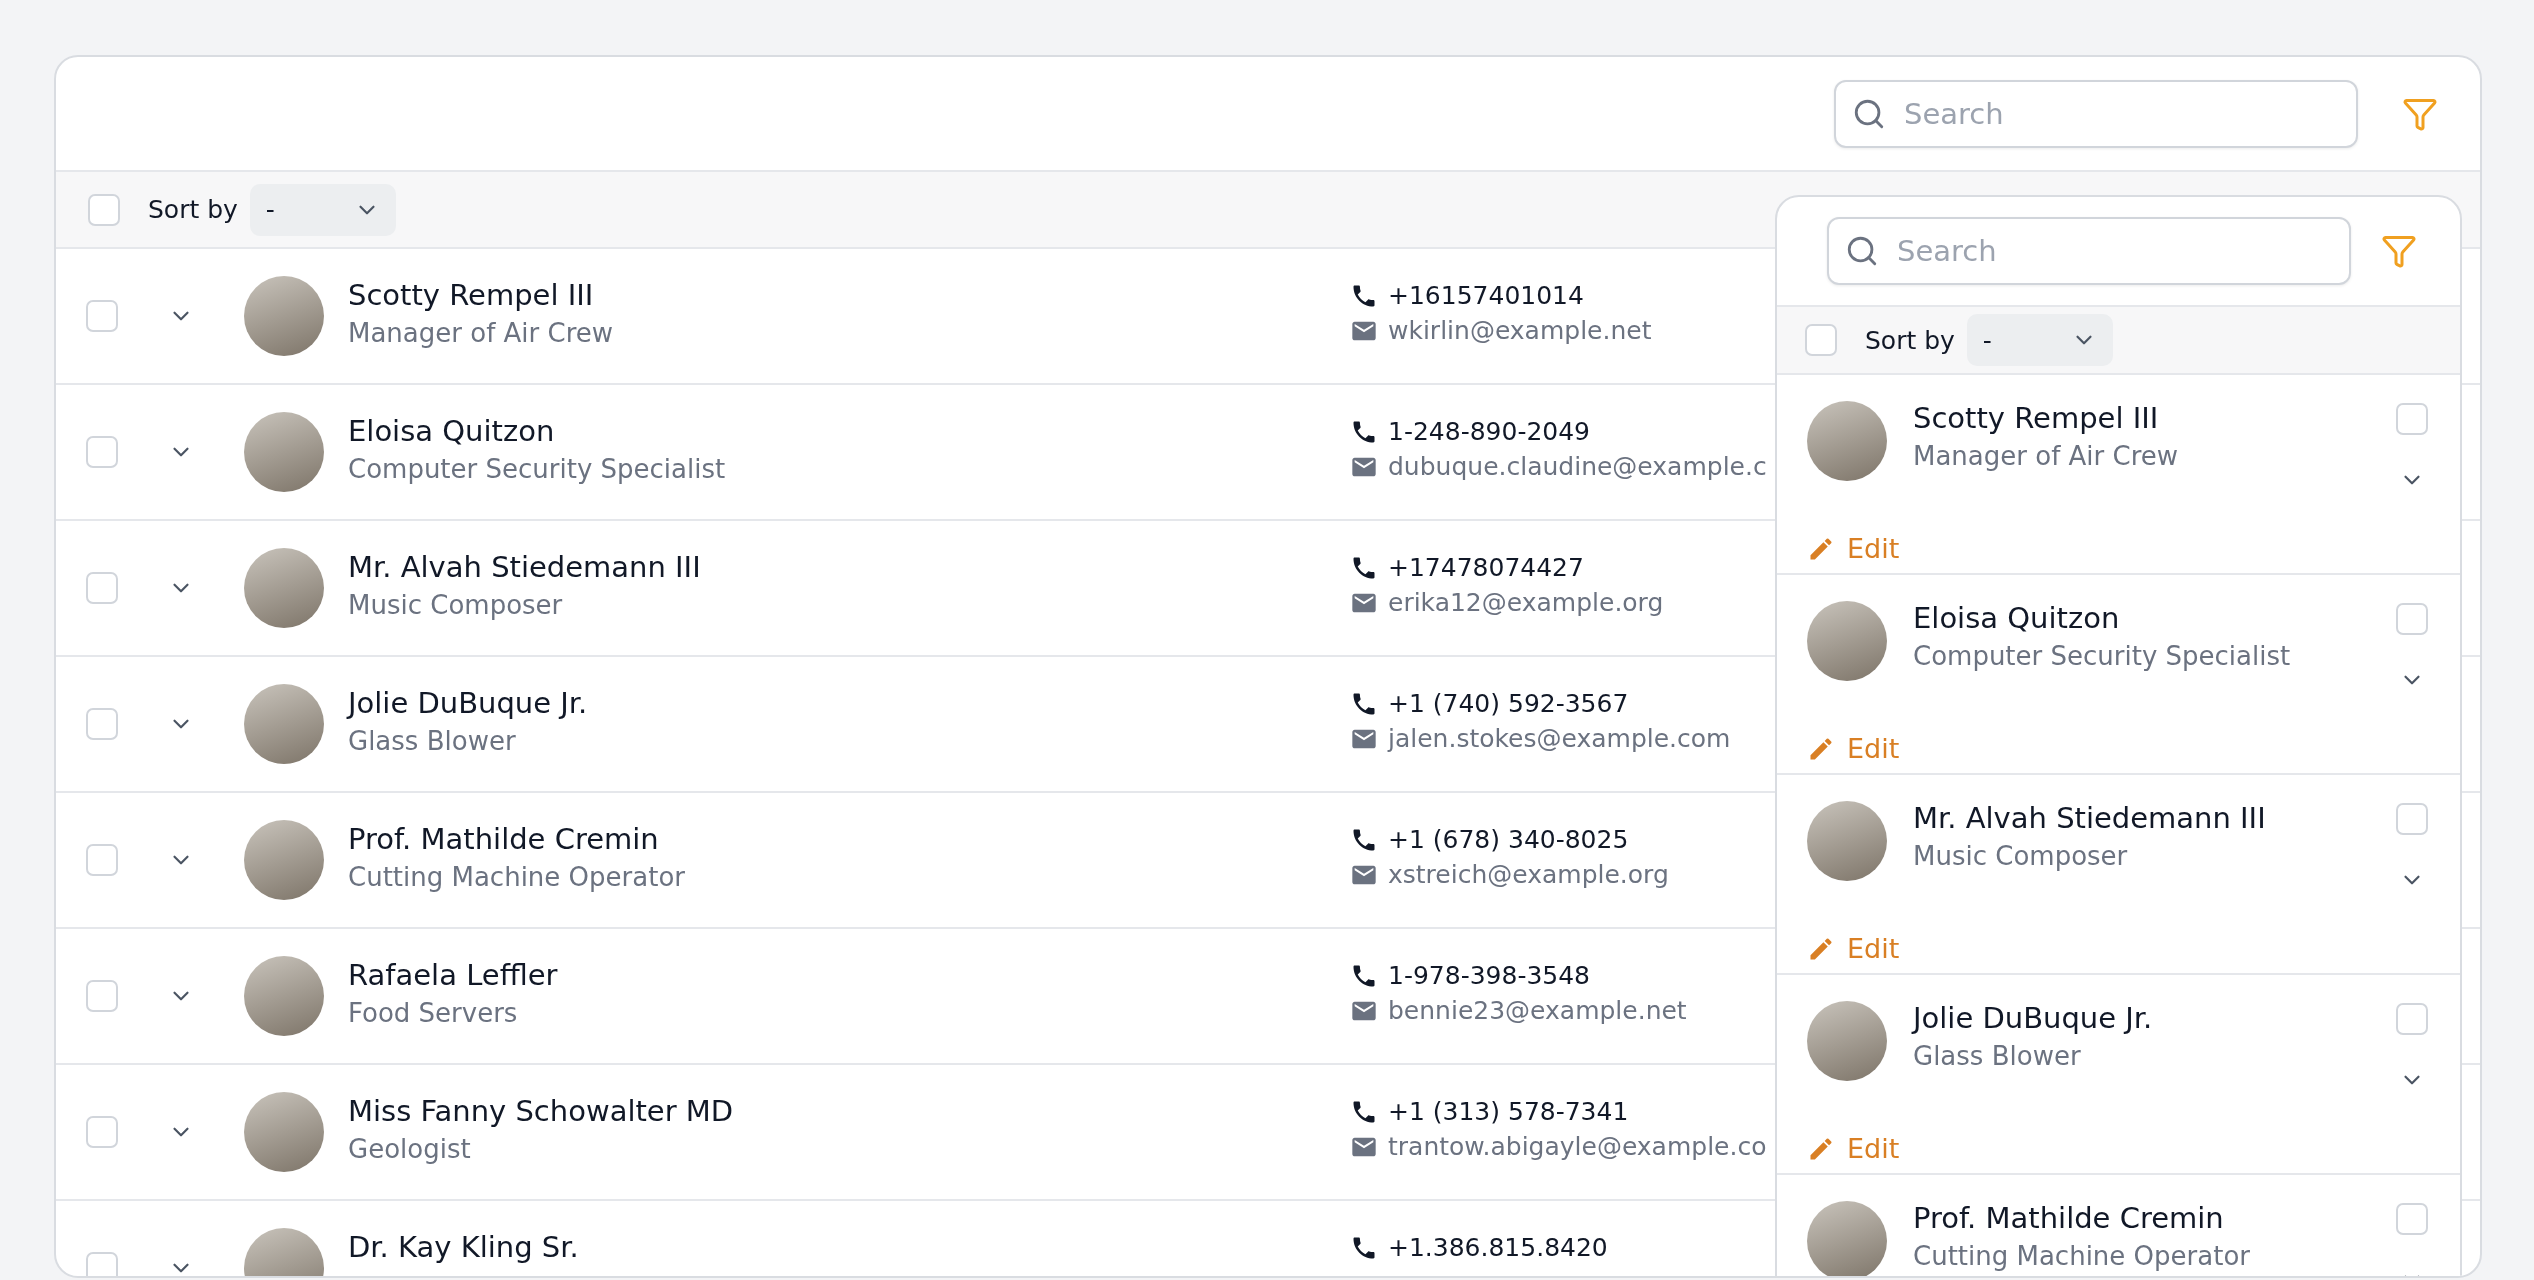 This screenshot has height=1280, width=2534. I want to click on phone-number: +1.386.815.8420, so click(1498, 1247).